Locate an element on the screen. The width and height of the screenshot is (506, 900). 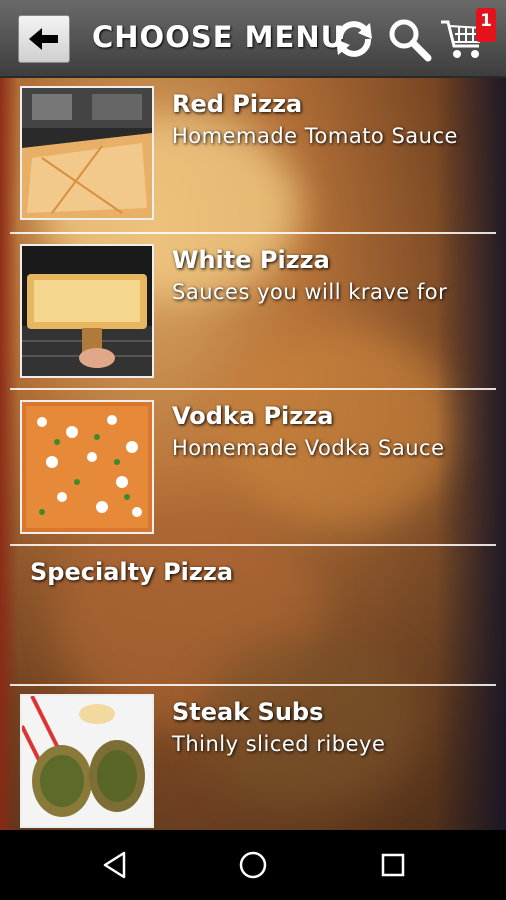
item-description: Homemade Vodka Sauce is located at coordinates (308, 448).